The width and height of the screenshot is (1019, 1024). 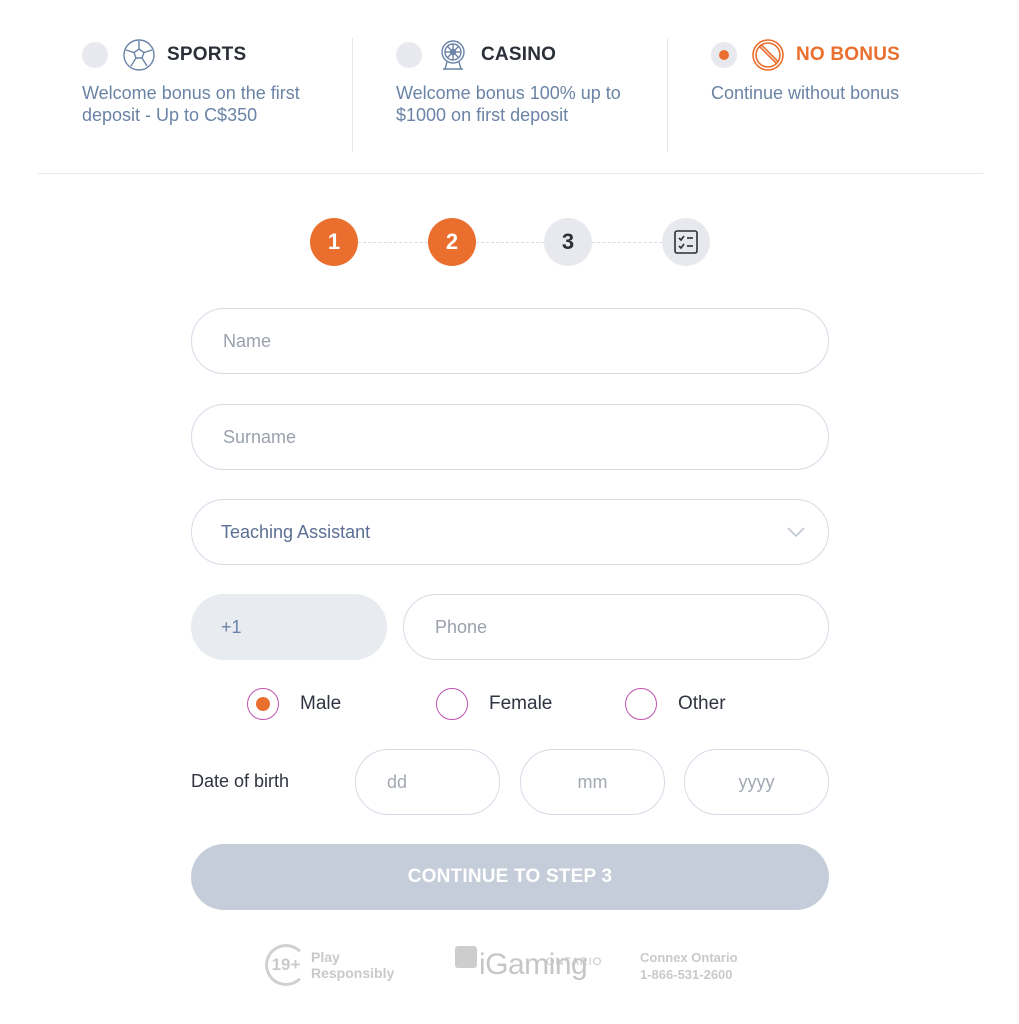 What do you see at coordinates (568, 242) in the screenshot?
I see `step-3: 3` at bounding box center [568, 242].